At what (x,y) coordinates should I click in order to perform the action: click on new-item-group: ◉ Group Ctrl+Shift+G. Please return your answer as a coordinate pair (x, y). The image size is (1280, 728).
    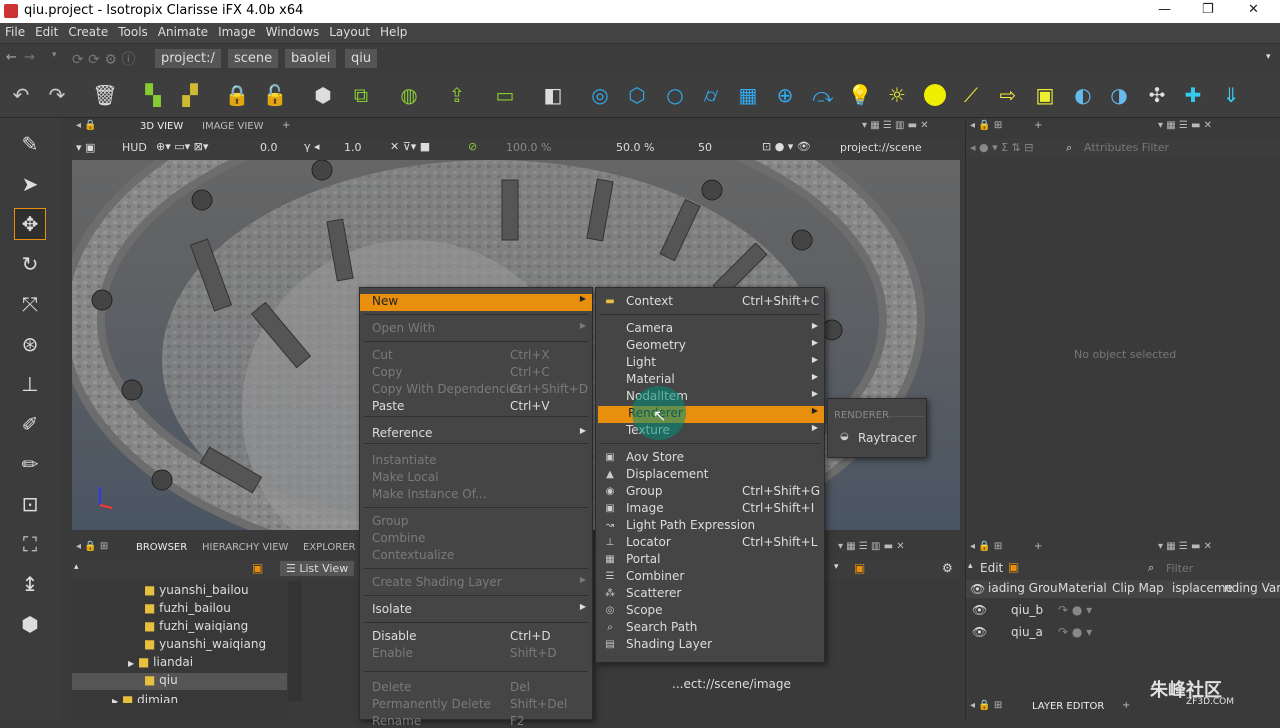
    Looking at the image, I should click on (710, 492).